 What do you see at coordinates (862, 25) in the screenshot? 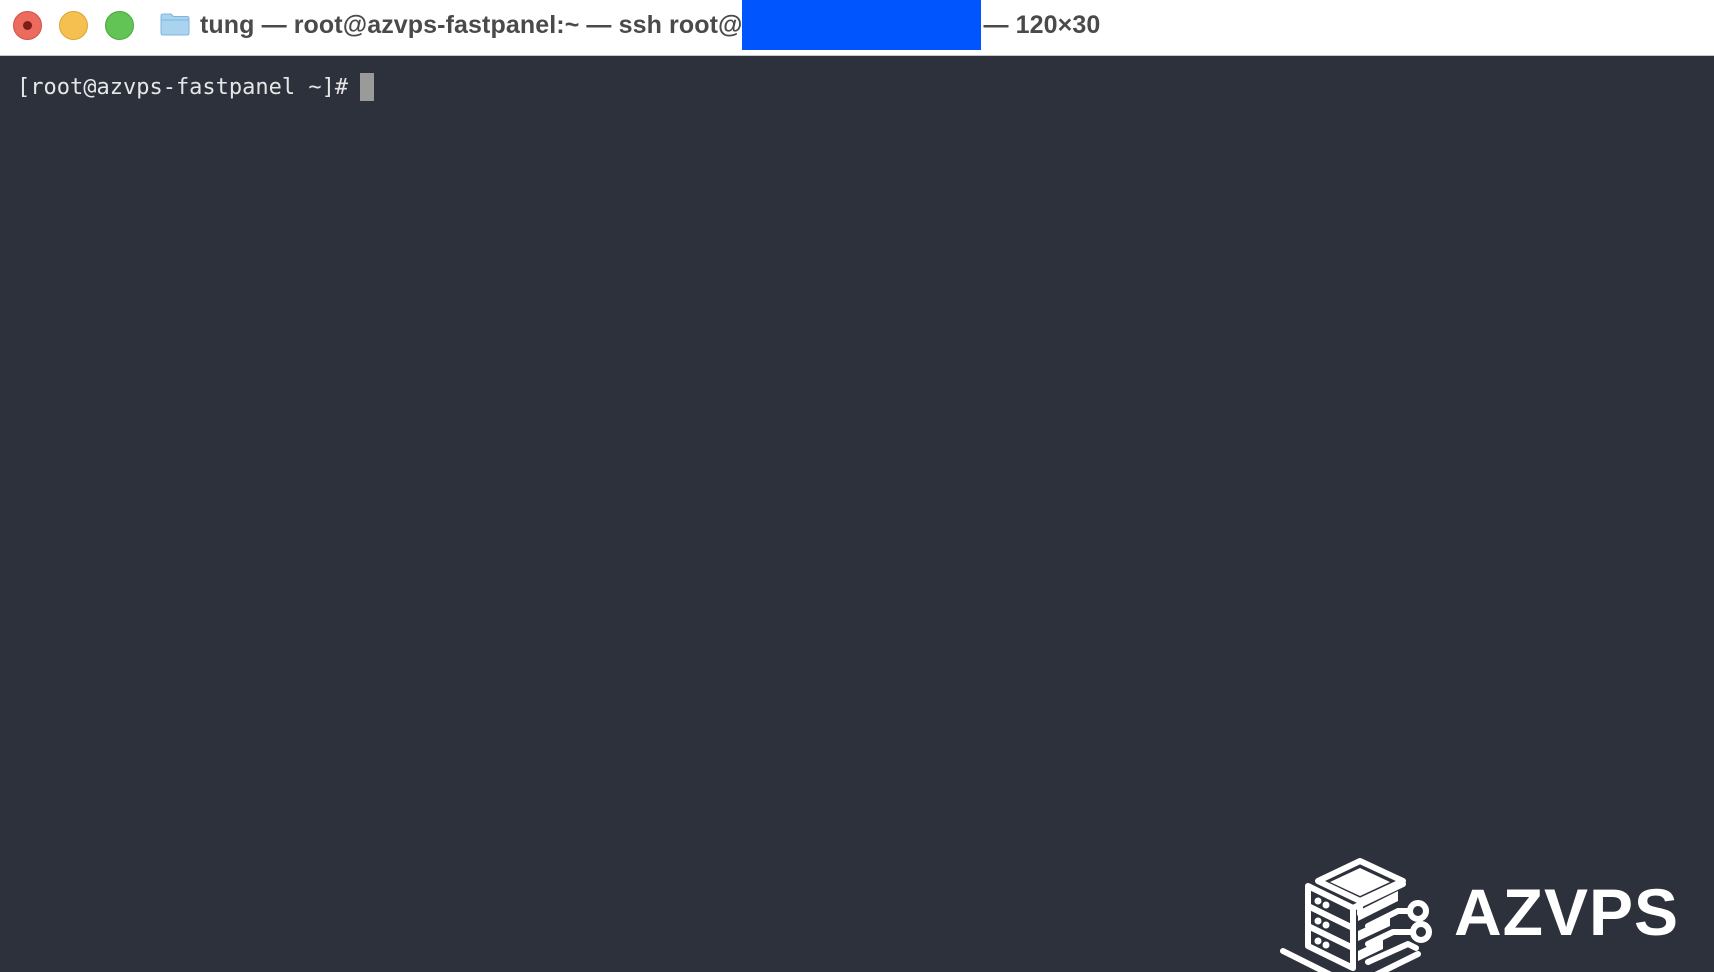
I see `redacted-host` at bounding box center [862, 25].